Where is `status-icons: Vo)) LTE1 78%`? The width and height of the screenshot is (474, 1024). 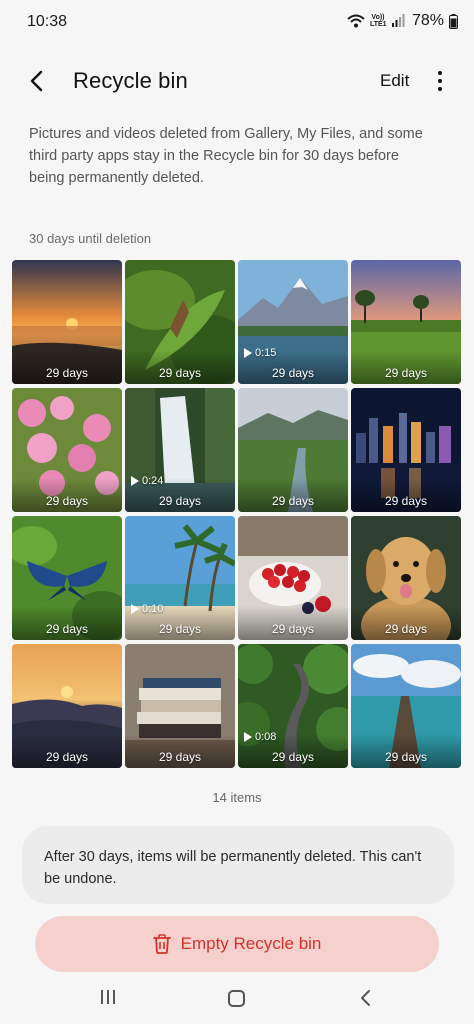
status-icons: Vo)) LTE1 78% is located at coordinates (402, 21).